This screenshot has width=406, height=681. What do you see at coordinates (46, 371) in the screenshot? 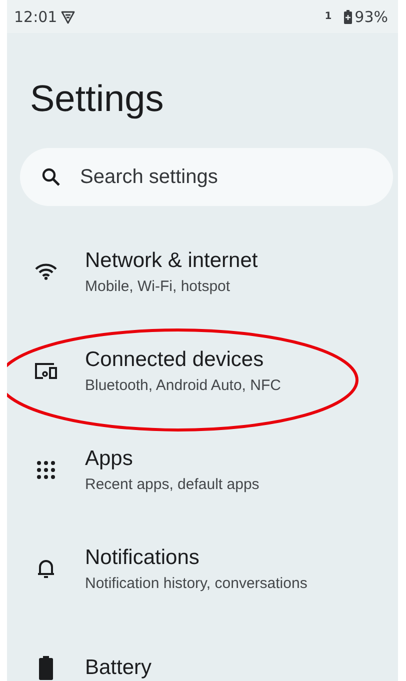
I see `devices-icon` at bounding box center [46, 371].